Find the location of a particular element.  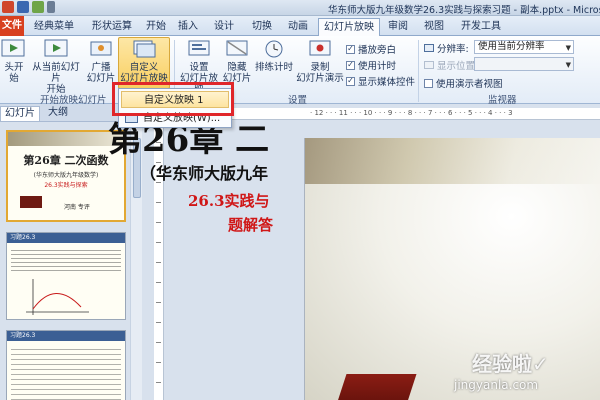

book-icon is located at coordinates (31, 202).